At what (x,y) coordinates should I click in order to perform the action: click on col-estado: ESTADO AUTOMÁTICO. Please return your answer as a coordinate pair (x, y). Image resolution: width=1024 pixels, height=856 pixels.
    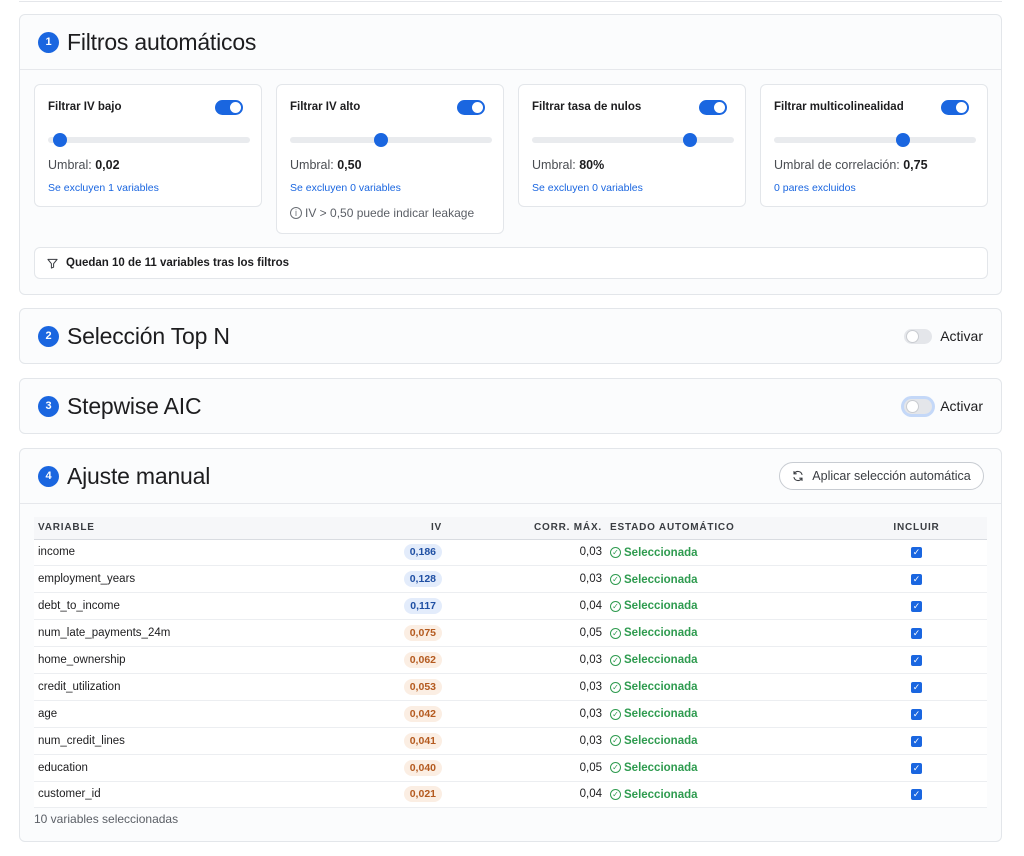
    Looking at the image, I should click on (726, 528).